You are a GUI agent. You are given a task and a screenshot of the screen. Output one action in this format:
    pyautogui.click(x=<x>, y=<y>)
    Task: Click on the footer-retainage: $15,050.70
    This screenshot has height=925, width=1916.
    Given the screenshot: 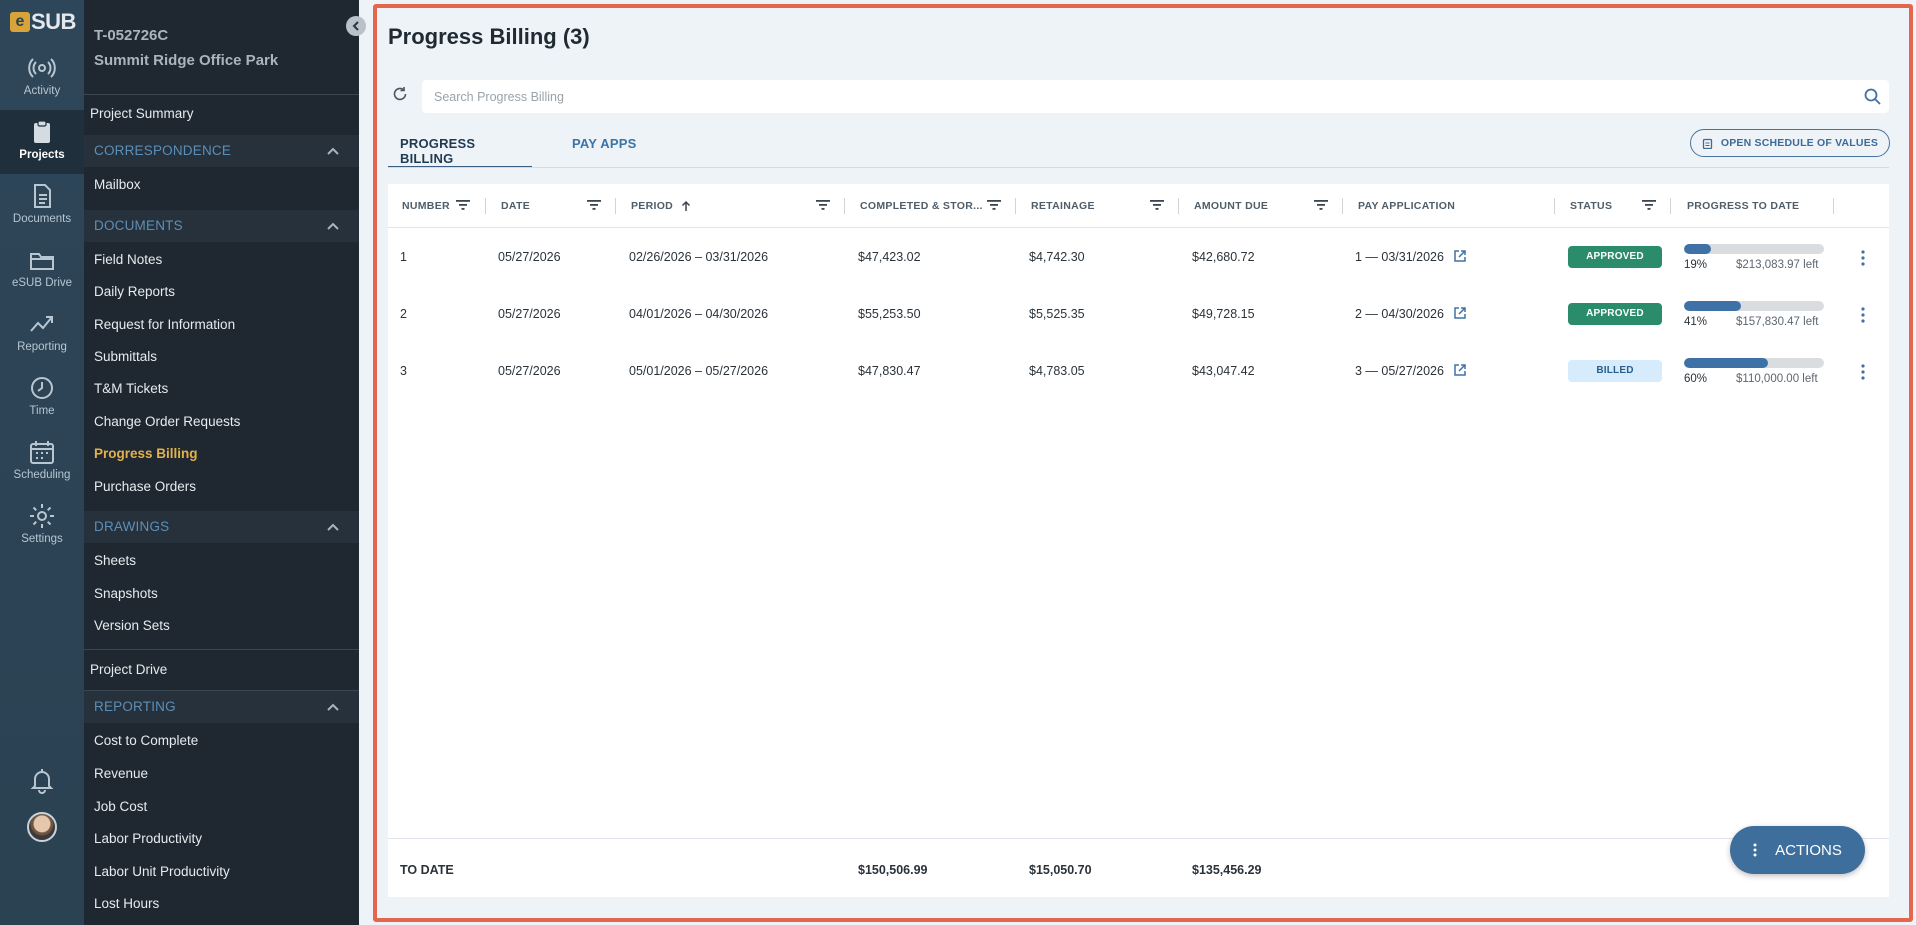 What is the action you would take?
    pyautogui.click(x=1060, y=870)
    